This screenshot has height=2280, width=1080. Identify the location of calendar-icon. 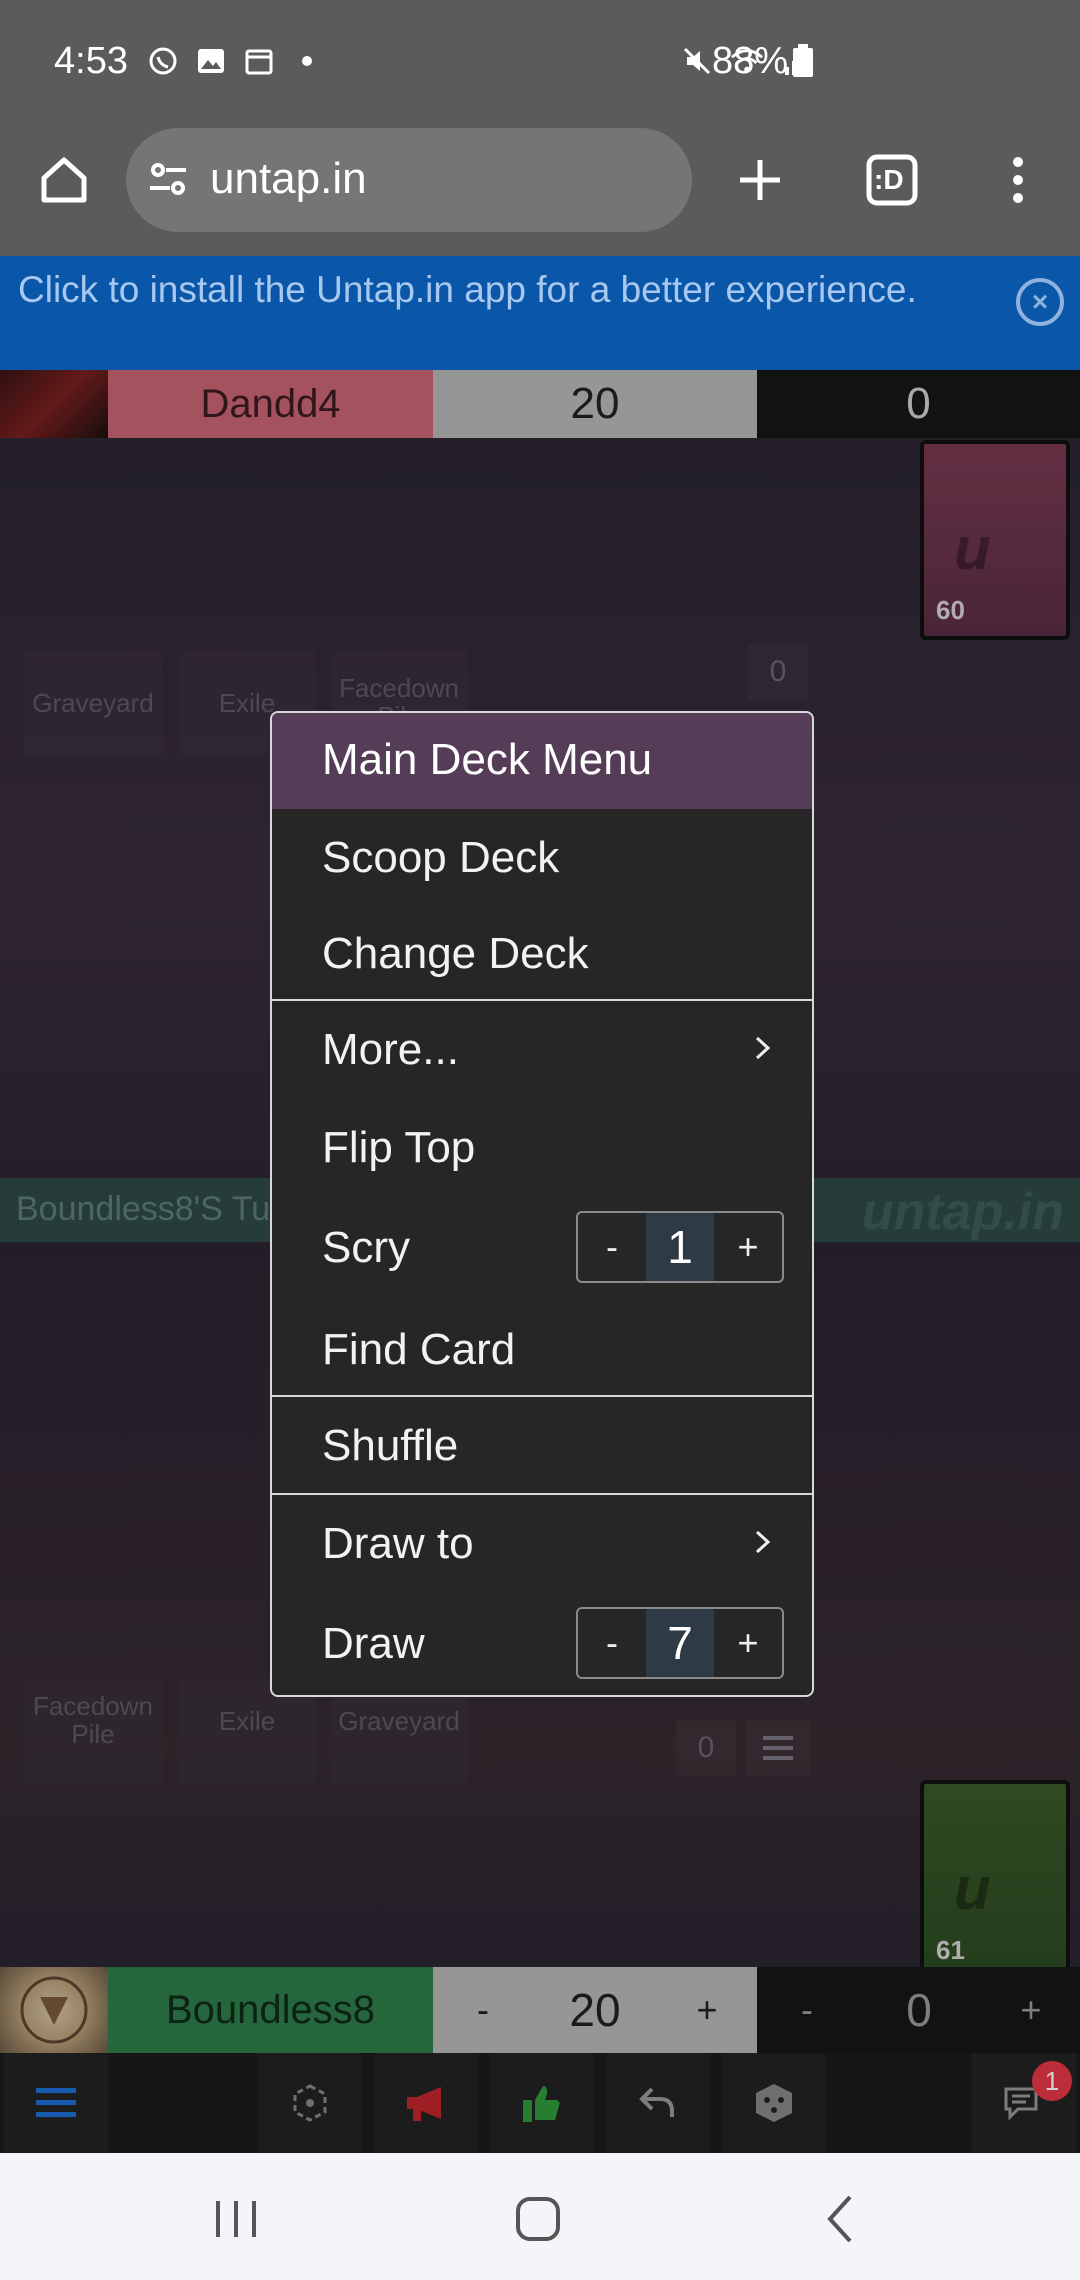
(259, 61).